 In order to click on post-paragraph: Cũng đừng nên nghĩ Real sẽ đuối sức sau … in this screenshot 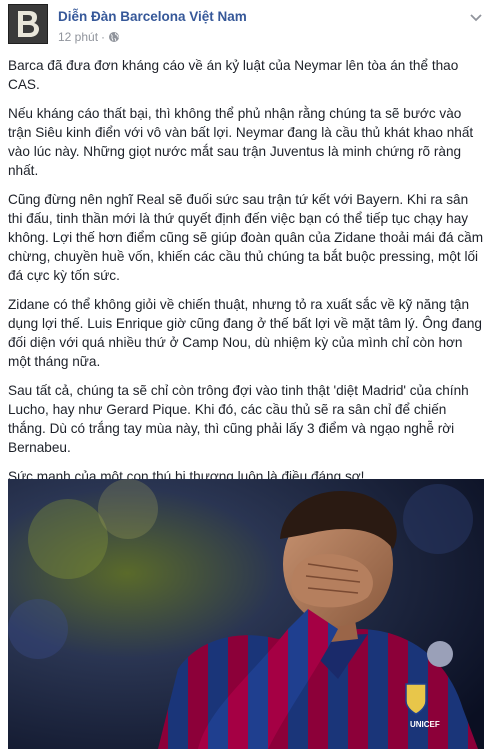, I will do `click(246, 237)`.